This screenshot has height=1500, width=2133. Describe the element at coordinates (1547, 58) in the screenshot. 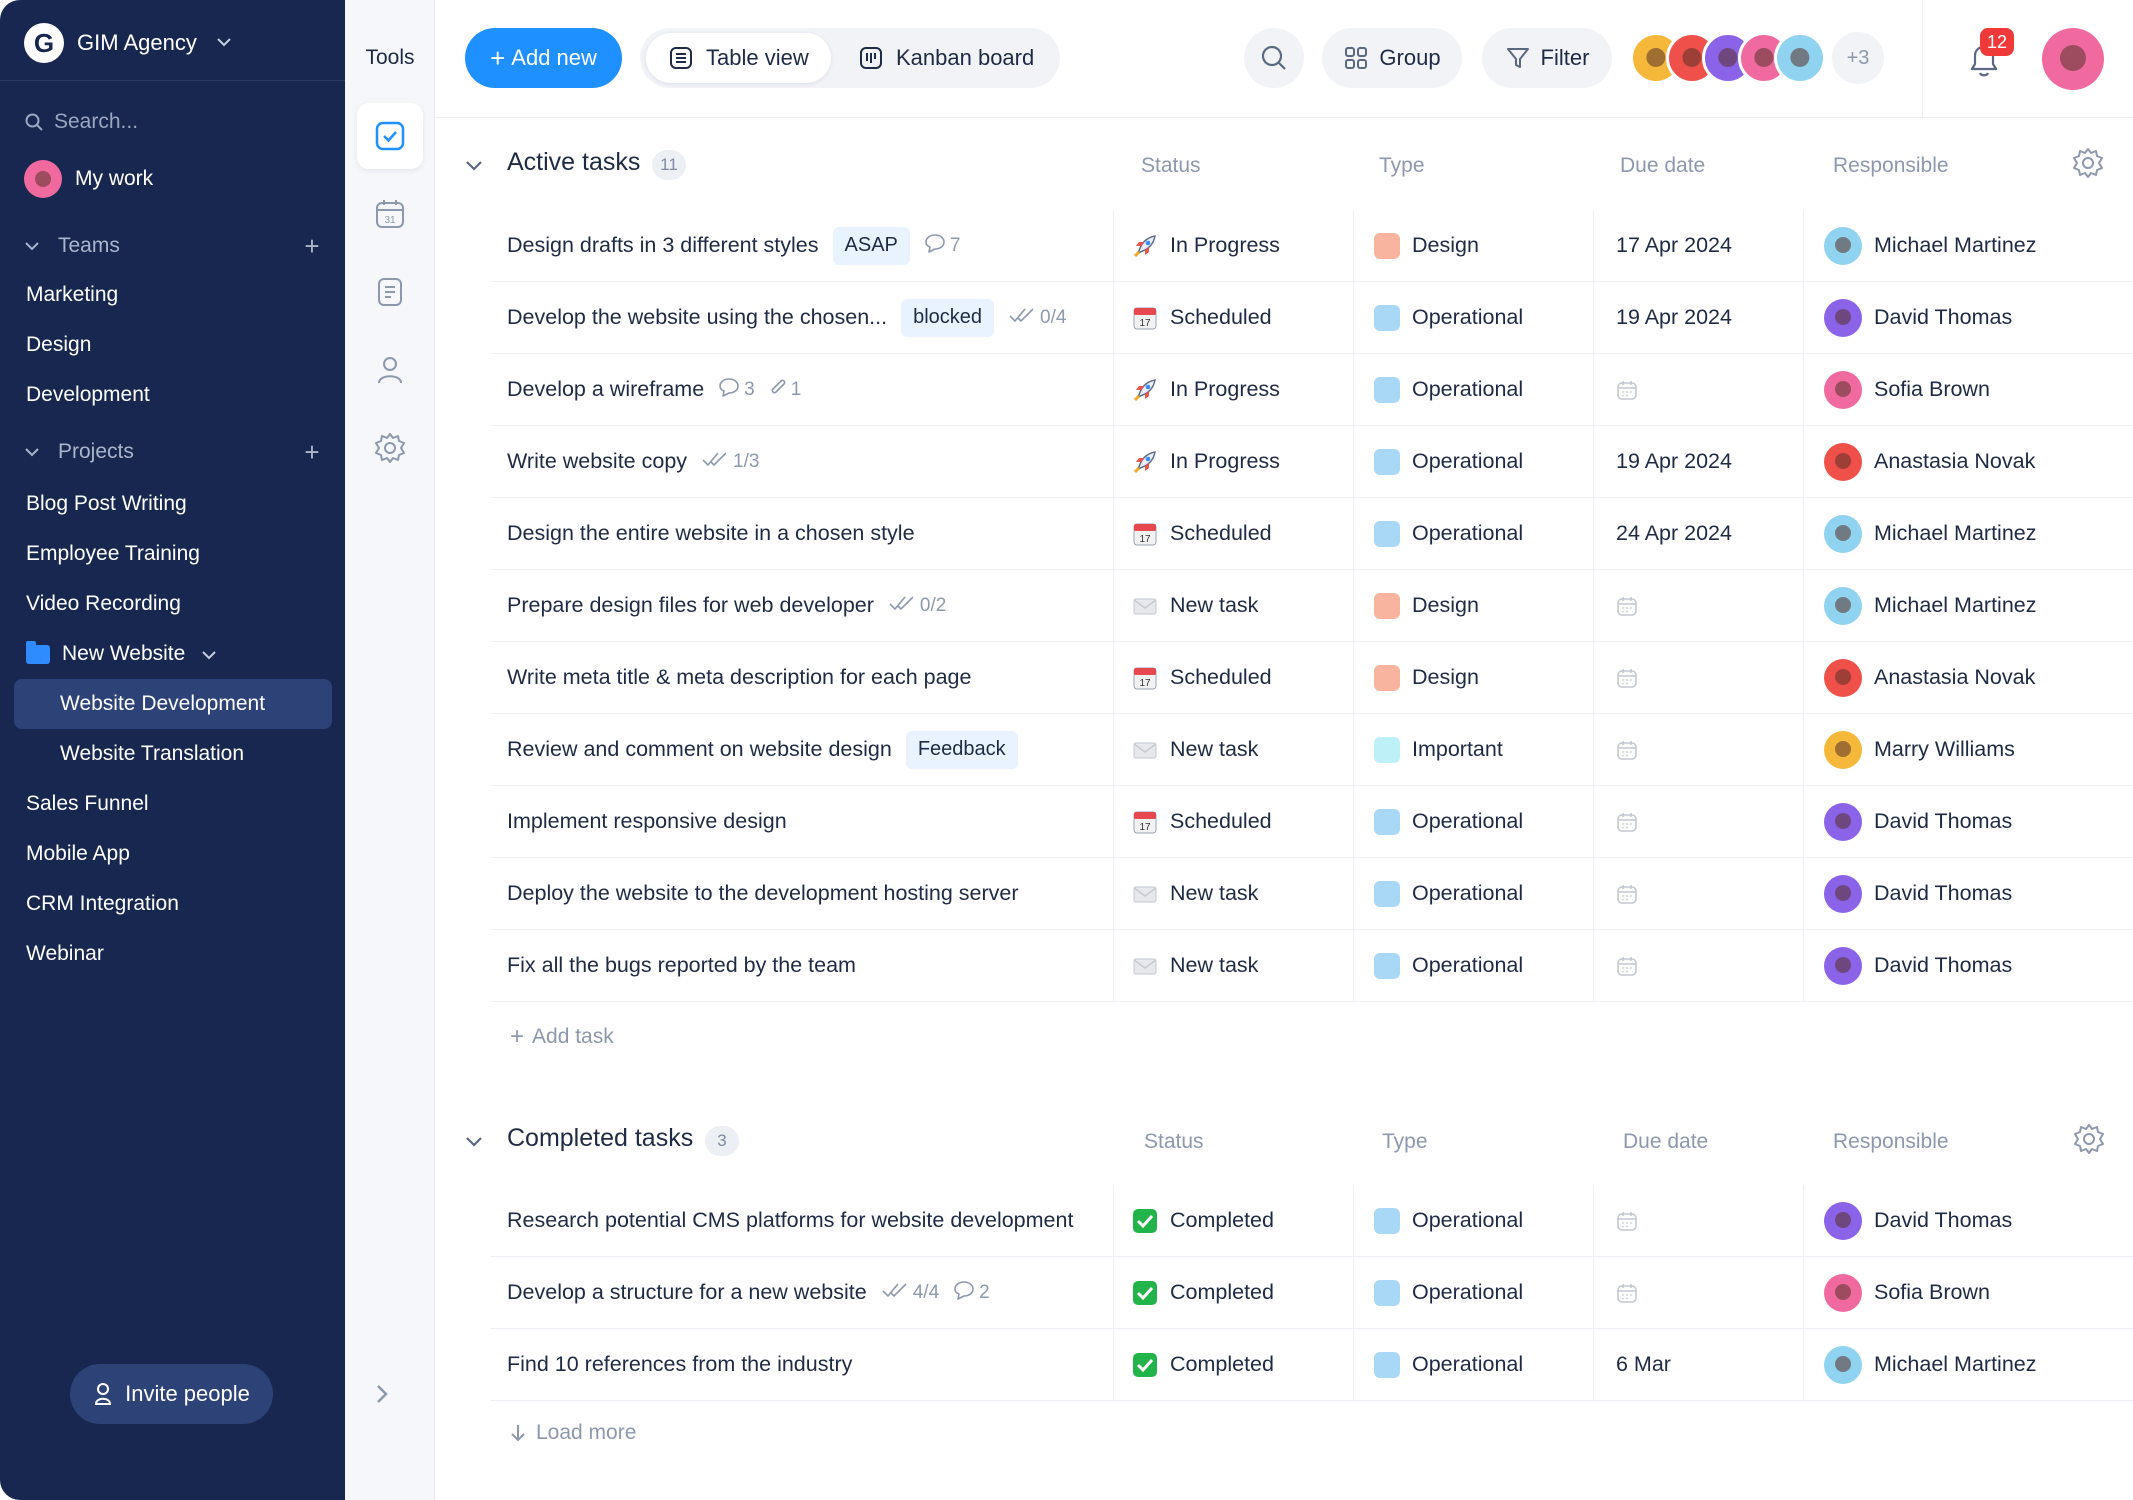

I see `filter-button: Filter` at that location.